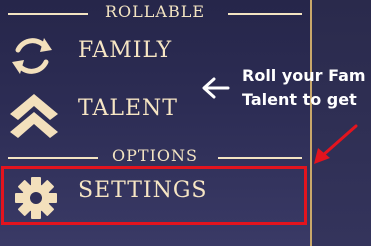 The width and height of the screenshot is (371, 246). What do you see at coordinates (280, 120) in the screenshot?
I see `tutorial-arrows` at bounding box center [280, 120].